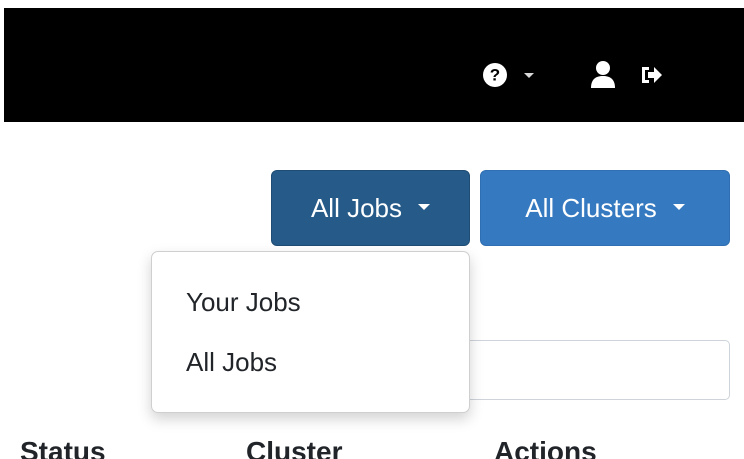  What do you see at coordinates (580, 370) in the screenshot?
I see `search-input` at bounding box center [580, 370].